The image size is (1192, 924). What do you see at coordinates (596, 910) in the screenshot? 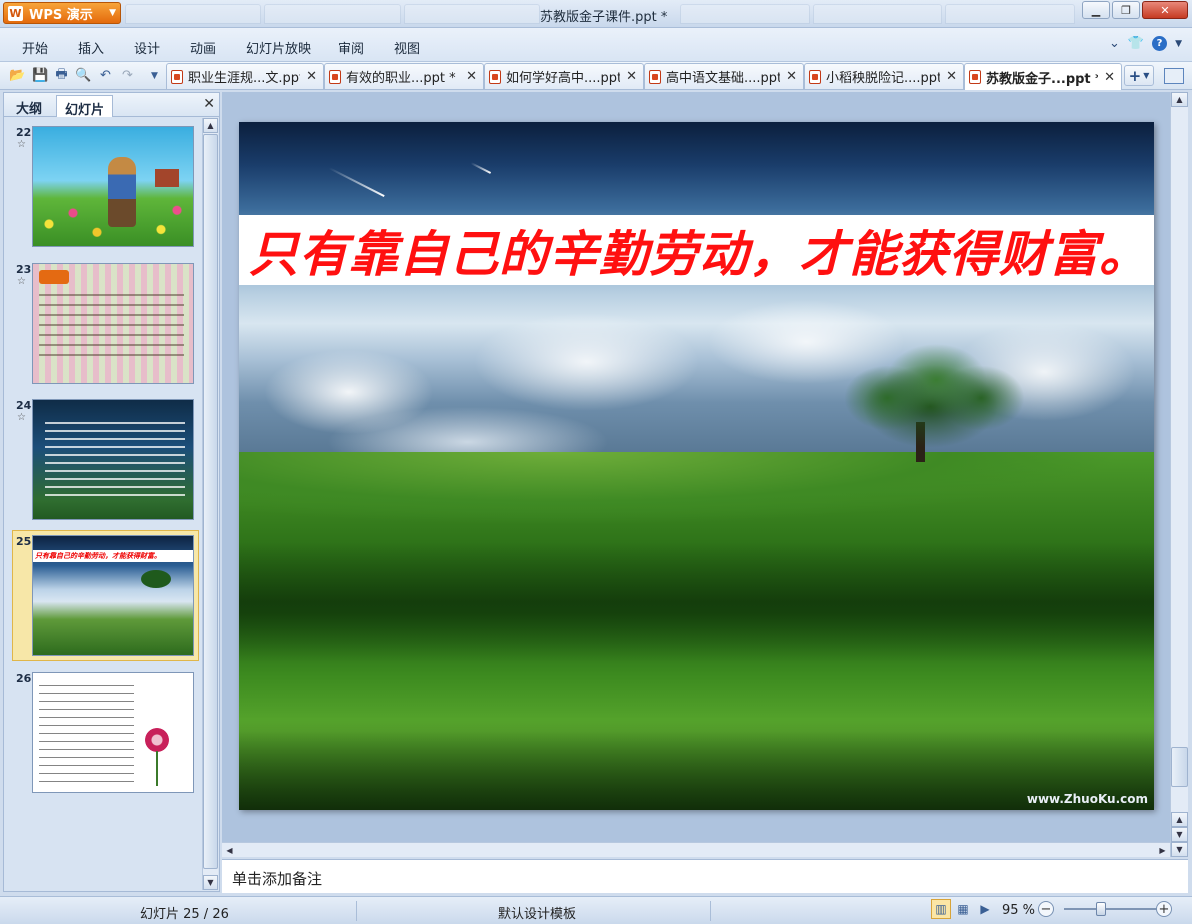
I see `status-bar: 幻灯片 25 / 26 默认设计模板 ▥ ▦ ▶ 95 % − +` at bounding box center [596, 910].